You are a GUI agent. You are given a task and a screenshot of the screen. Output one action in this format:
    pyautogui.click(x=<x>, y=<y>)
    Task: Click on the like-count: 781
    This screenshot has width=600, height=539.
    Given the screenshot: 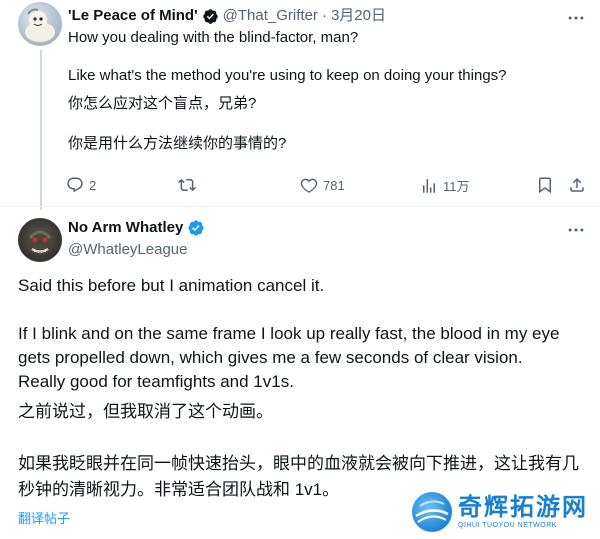 What is the action you would take?
    pyautogui.click(x=334, y=185)
    